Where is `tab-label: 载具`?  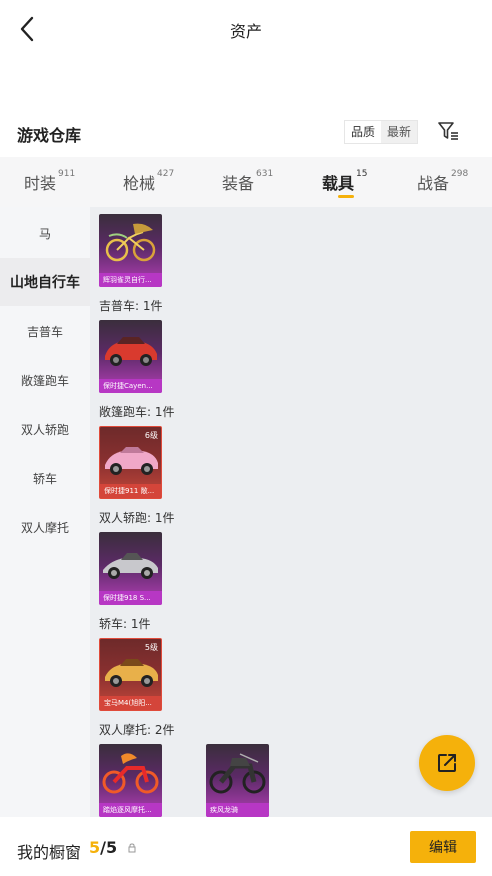 tab-label: 载具 is located at coordinates (338, 183).